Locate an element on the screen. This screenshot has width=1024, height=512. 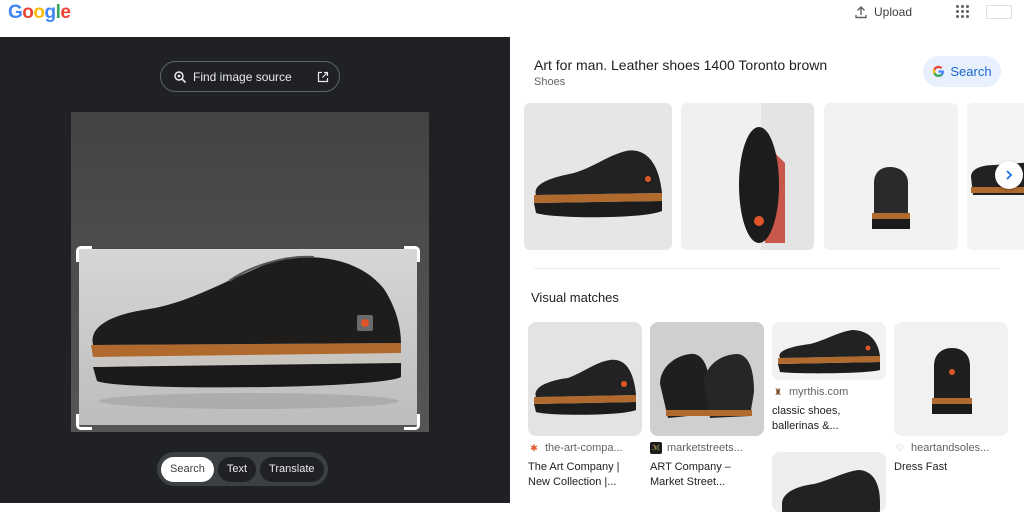
result-subtitle: Shoes is located at coordinates (550, 82).